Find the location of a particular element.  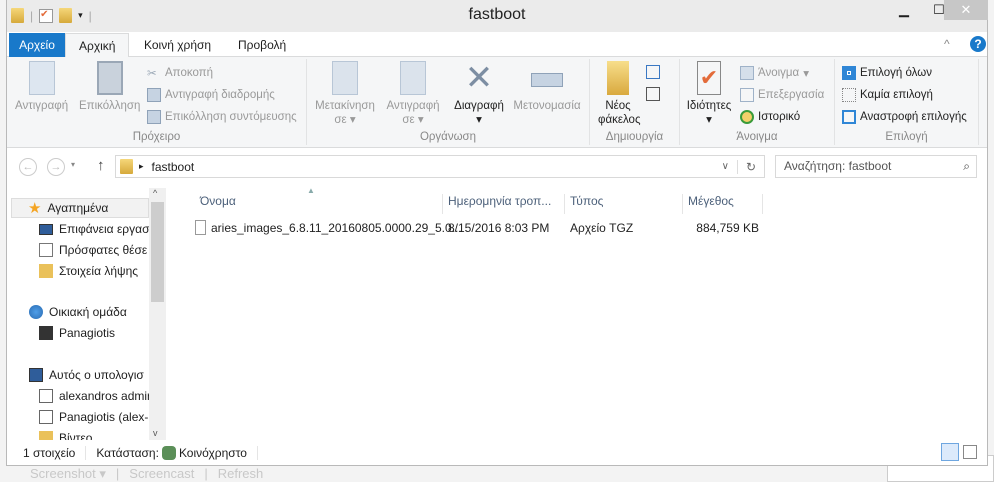

window-title: fastboot is located at coordinates (497, 14).